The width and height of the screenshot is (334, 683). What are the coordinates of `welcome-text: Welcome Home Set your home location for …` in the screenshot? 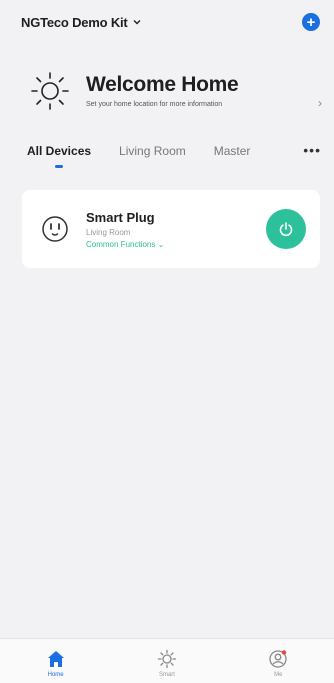 It's located at (173, 91).